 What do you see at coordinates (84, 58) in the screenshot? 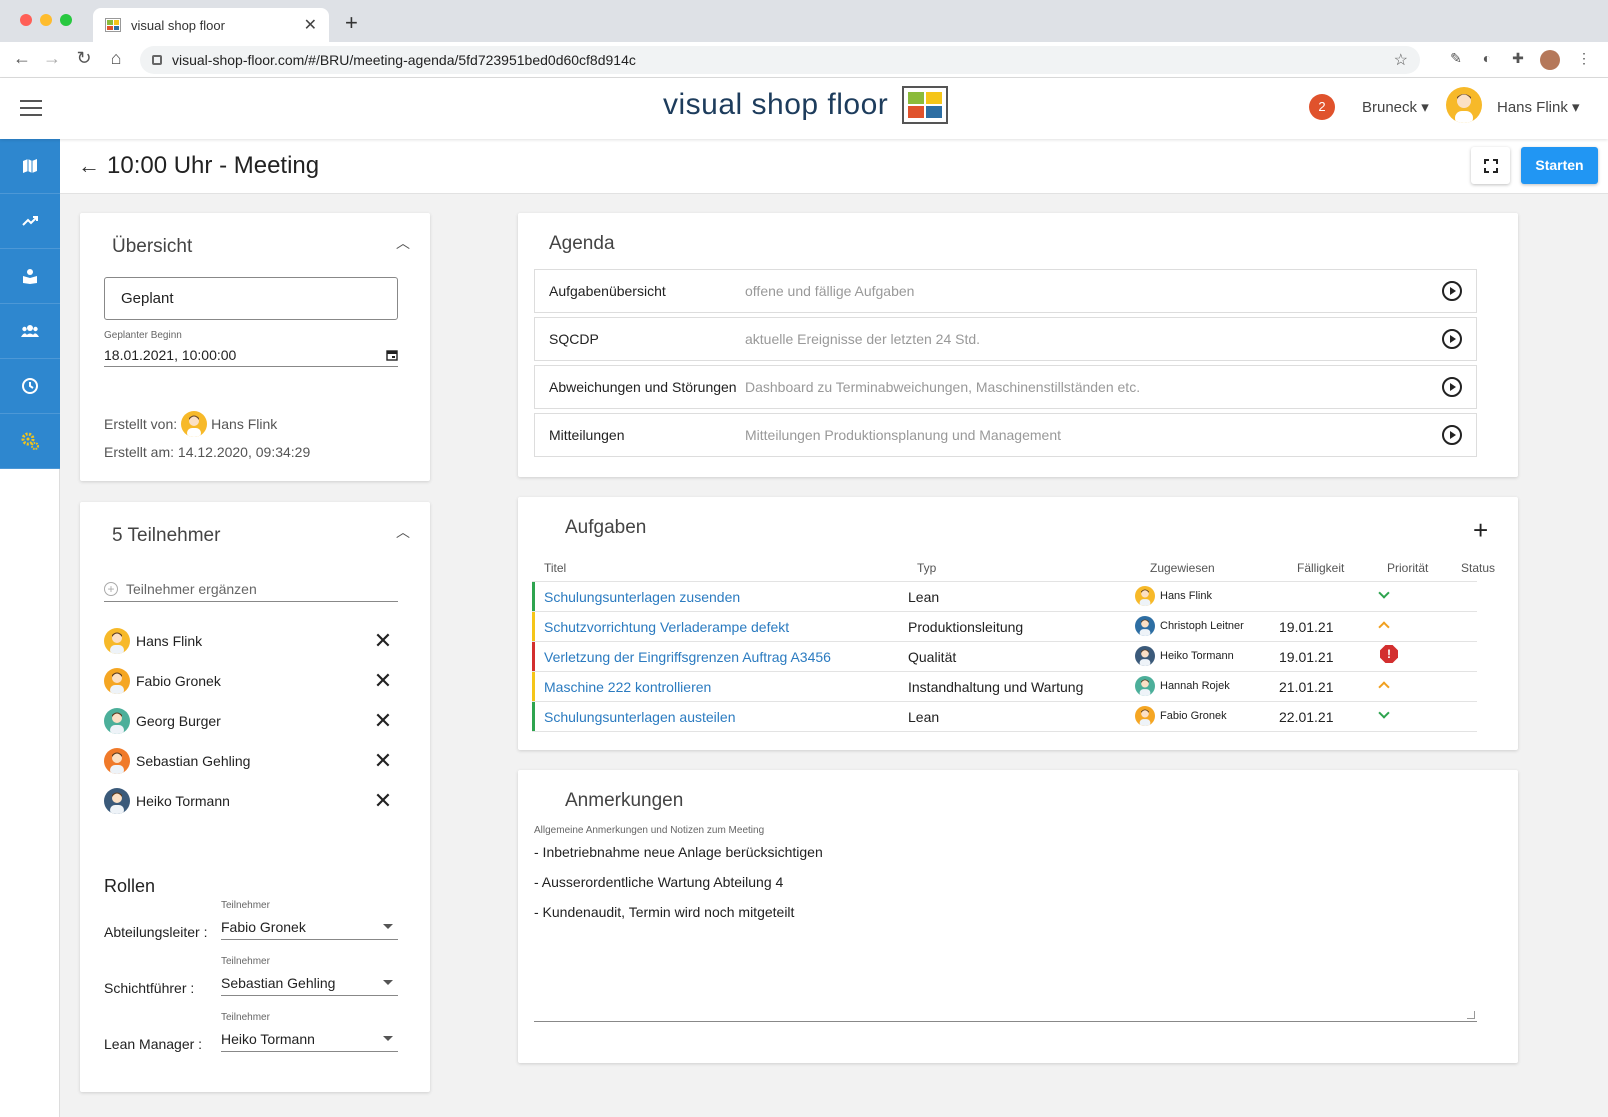
I see `reload-icon: ↻` at bounding box center [84, 58].